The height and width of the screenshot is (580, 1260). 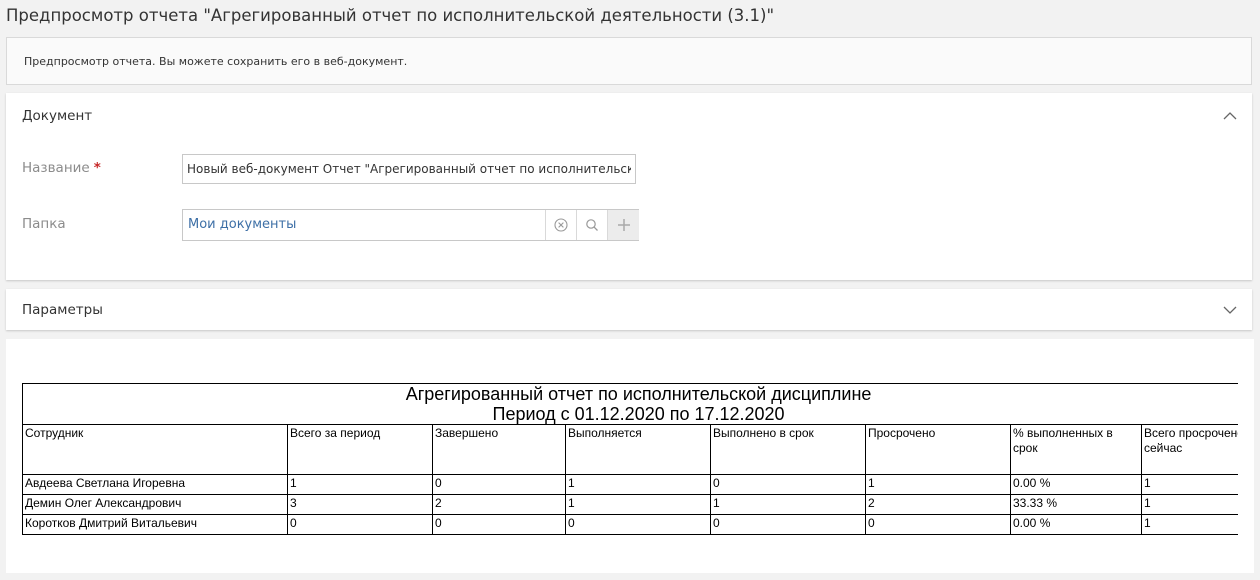 I want to click on cell-overdue: 2, so click(x=938, y=504).